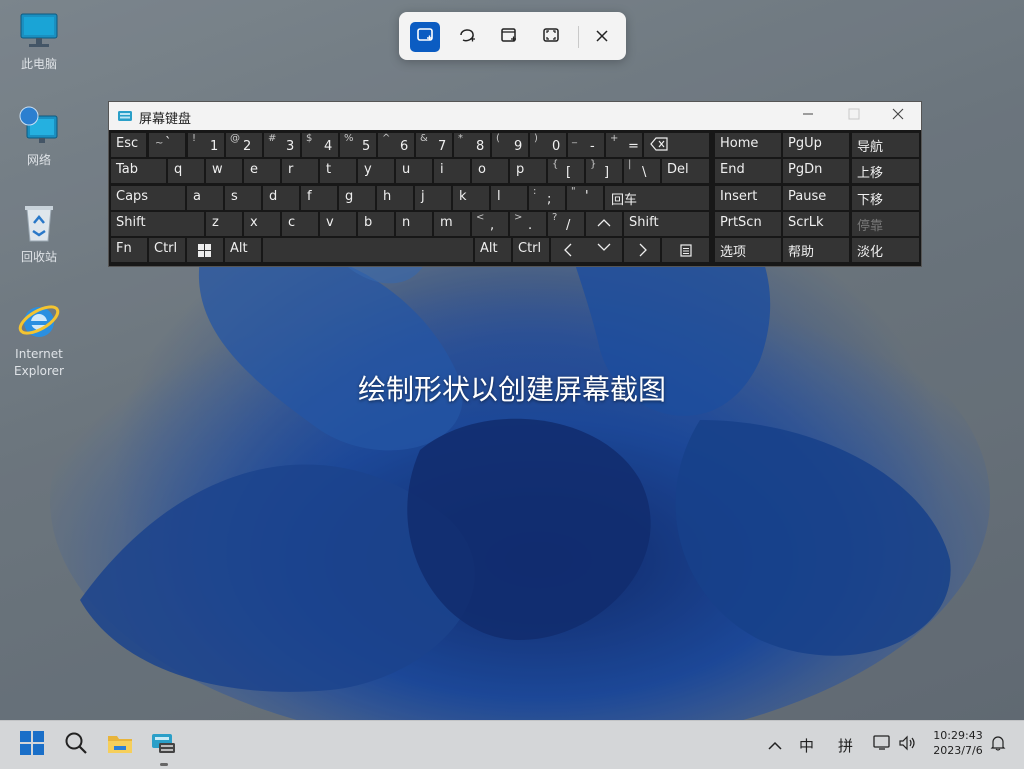 The image size is (1024, 769). What do you see at coordinates (515, 116) in the screenshot?
I see `osk-title-bar: 屏幕键盘` at bounding box center [515, 116].